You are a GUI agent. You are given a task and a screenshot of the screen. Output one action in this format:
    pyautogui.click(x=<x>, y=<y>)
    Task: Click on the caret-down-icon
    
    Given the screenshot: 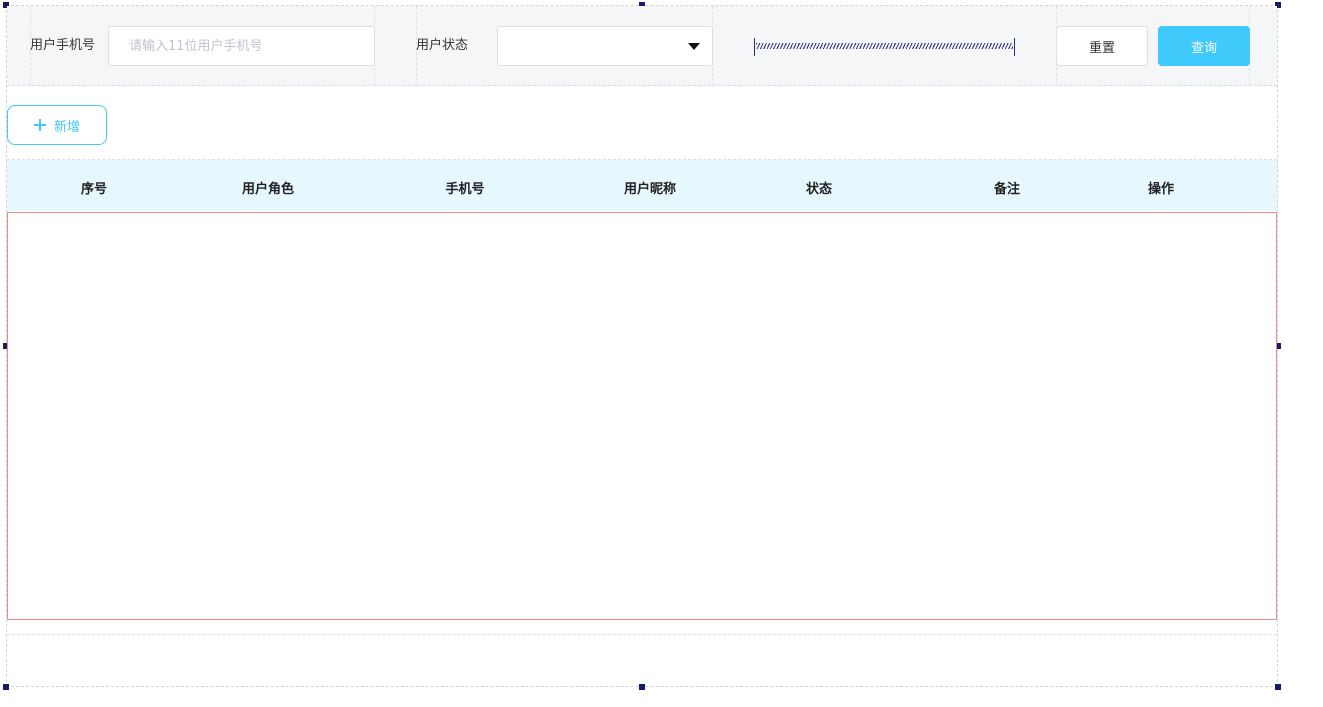 What is the action you would take?
    pyautogui.click(x=694, y=46)
    